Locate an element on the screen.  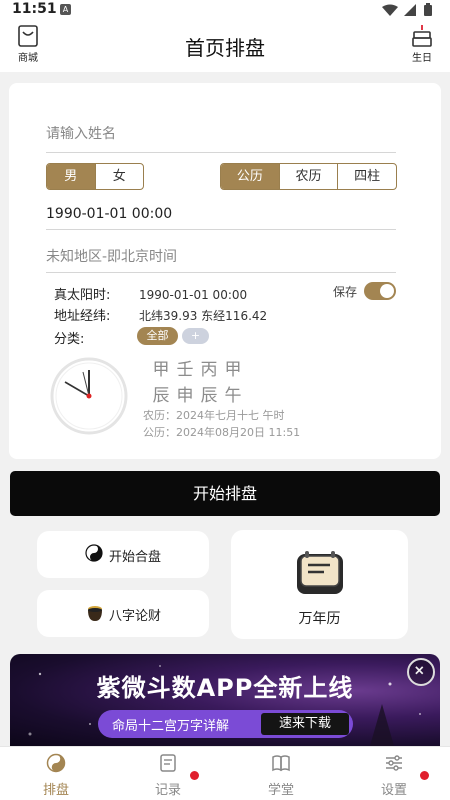
birthday-label: 生日 is located at coordinates (422, 58).